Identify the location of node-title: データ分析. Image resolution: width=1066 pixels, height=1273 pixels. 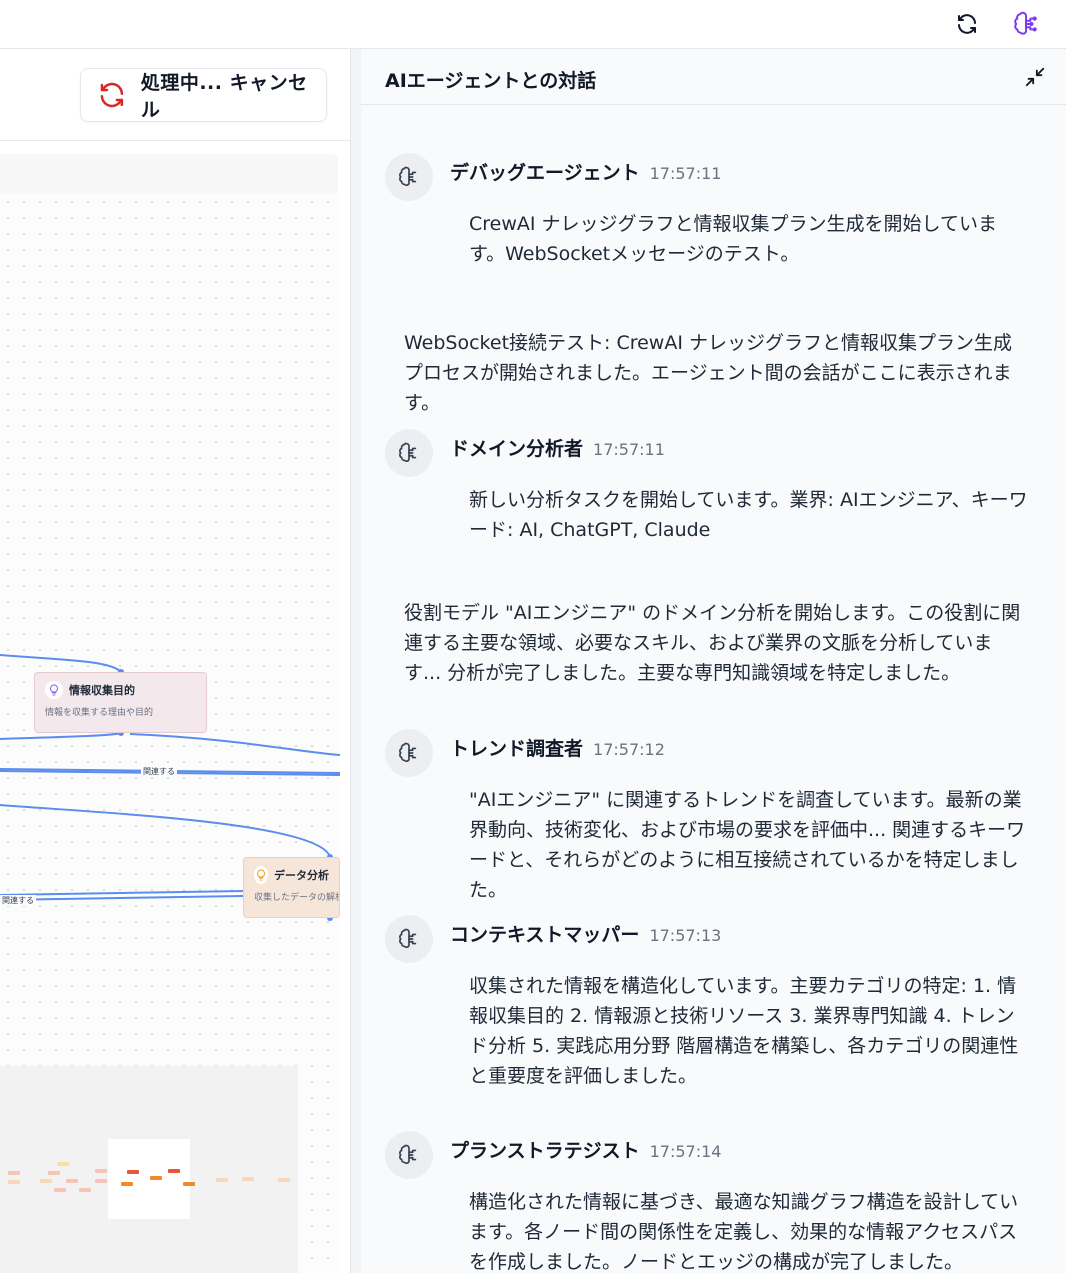
(301, 875).